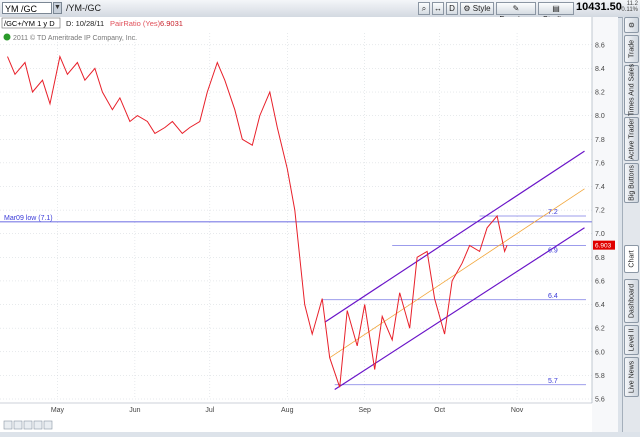  I want to click on sidebar-tab-label: Dashboard, so click(631, 301).